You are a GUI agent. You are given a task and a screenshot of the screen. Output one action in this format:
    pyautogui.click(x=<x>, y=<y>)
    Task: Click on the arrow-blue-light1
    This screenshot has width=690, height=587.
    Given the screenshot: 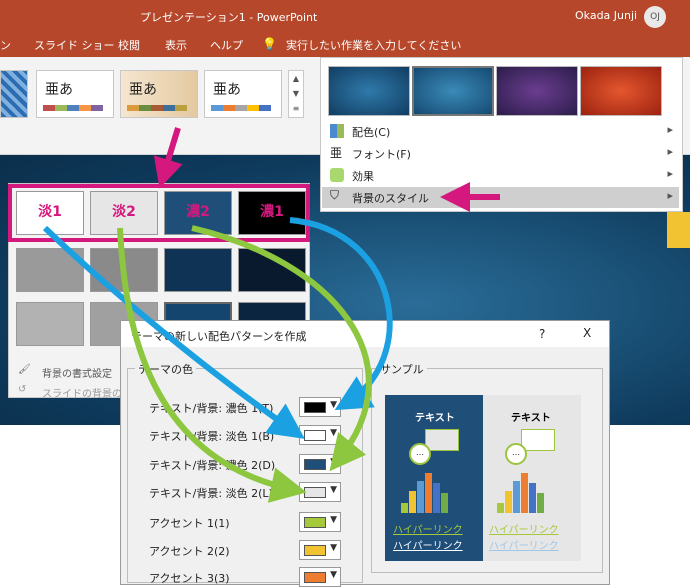 What is the action you would take?
    pyautogui.click(x=173, y=332)
    